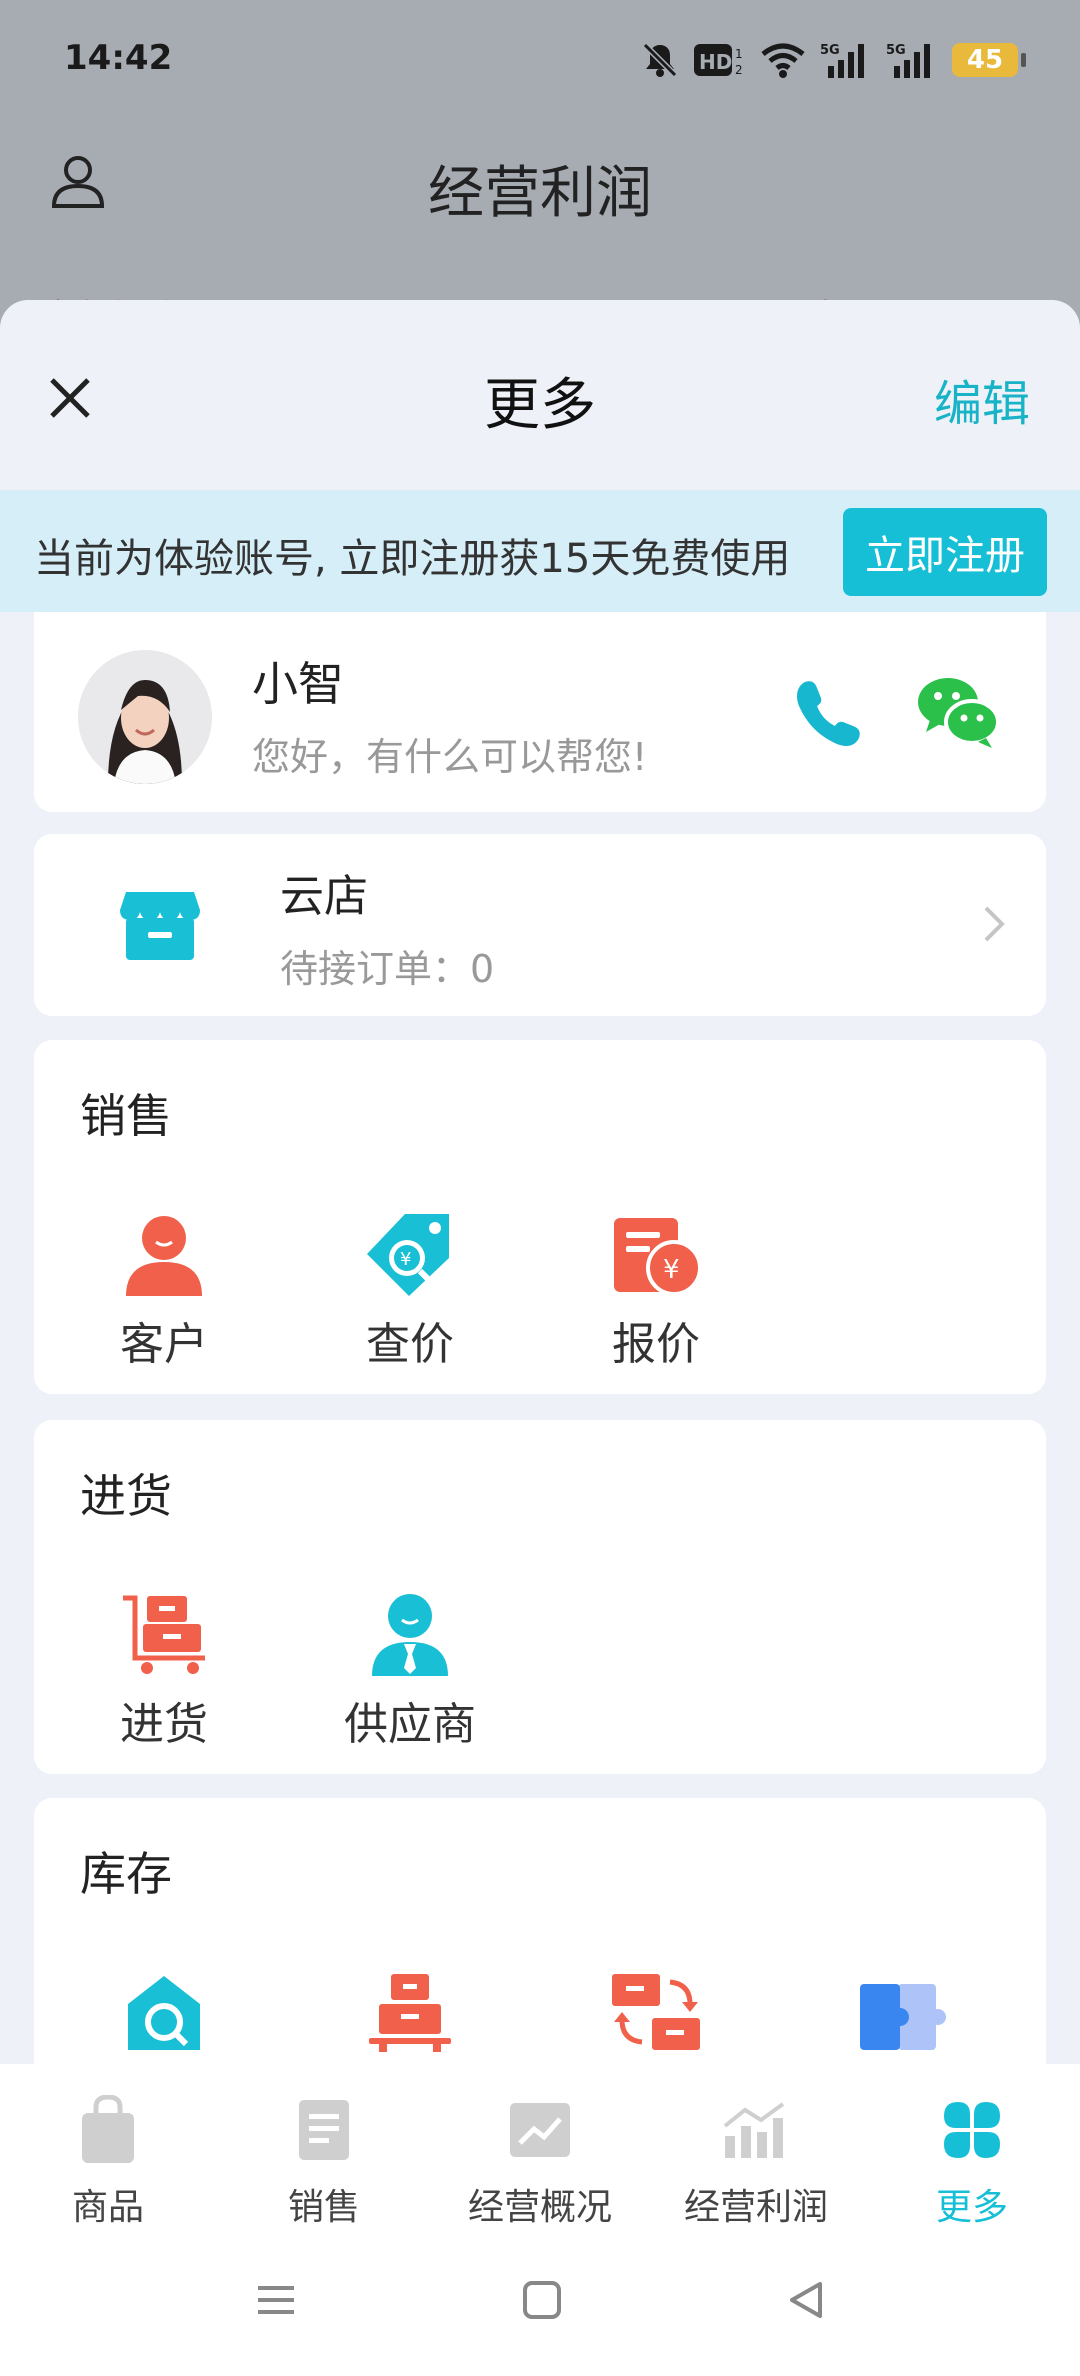 The width and height of the screenshot is (1080, 2376). I want to click on svg-text: 1, so click(739, 54).